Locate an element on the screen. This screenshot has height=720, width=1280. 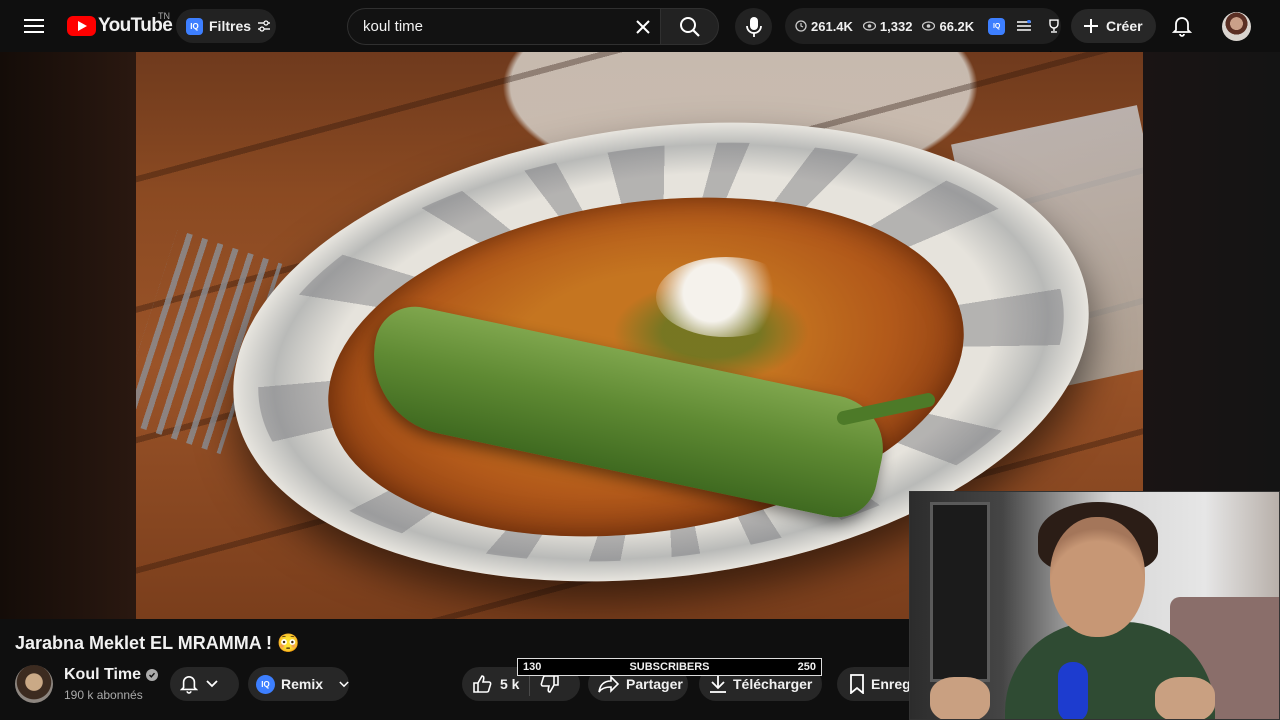
subscription-bell-button is located at coordinates (204, 684).